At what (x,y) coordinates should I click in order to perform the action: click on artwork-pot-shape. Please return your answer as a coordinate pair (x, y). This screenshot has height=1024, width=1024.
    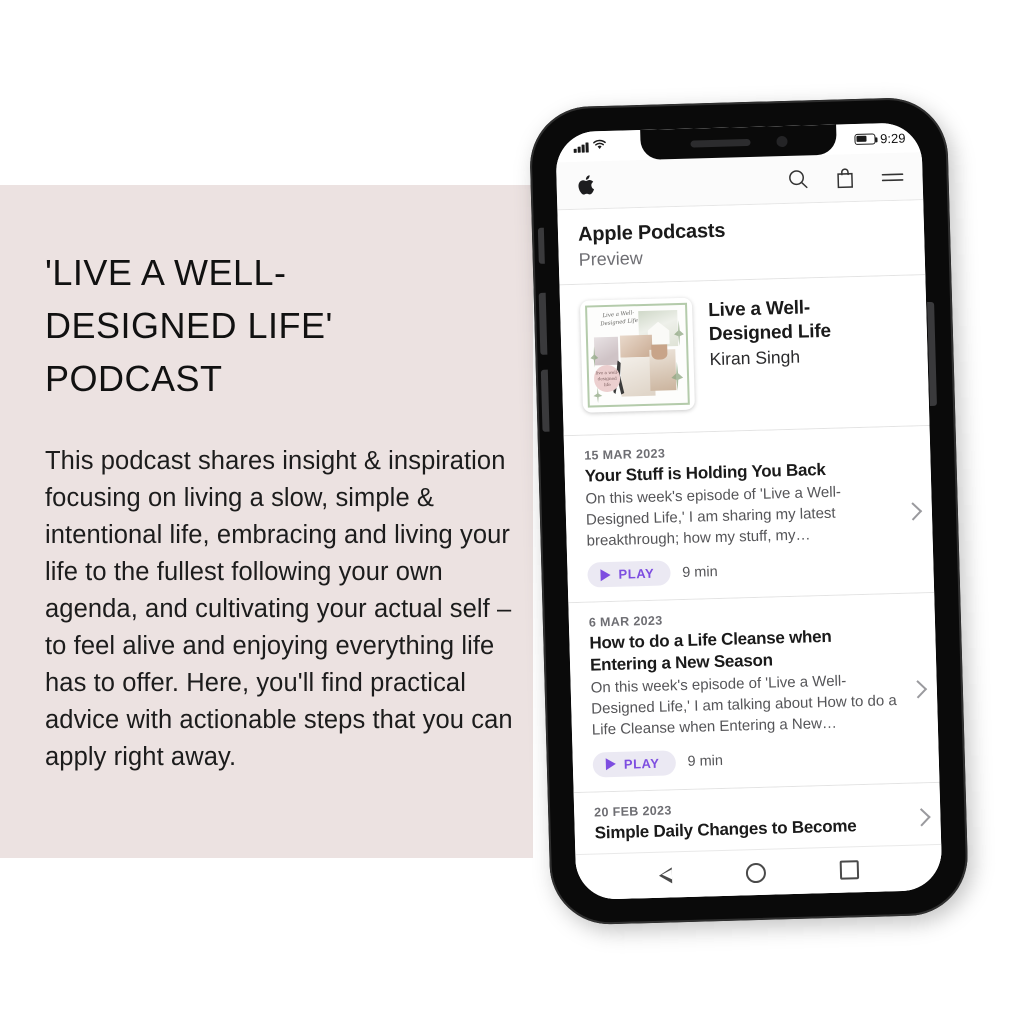
    Looking at the image, I should click on (659, 352).